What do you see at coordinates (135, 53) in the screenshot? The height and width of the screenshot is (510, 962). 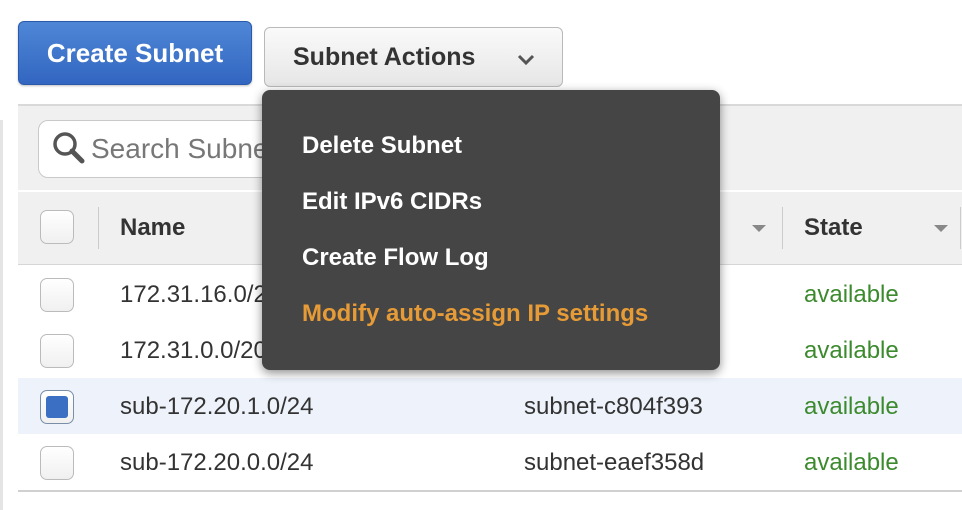 I see `create-subnet-button: Create Subnet` at bounding box center [135, 53].